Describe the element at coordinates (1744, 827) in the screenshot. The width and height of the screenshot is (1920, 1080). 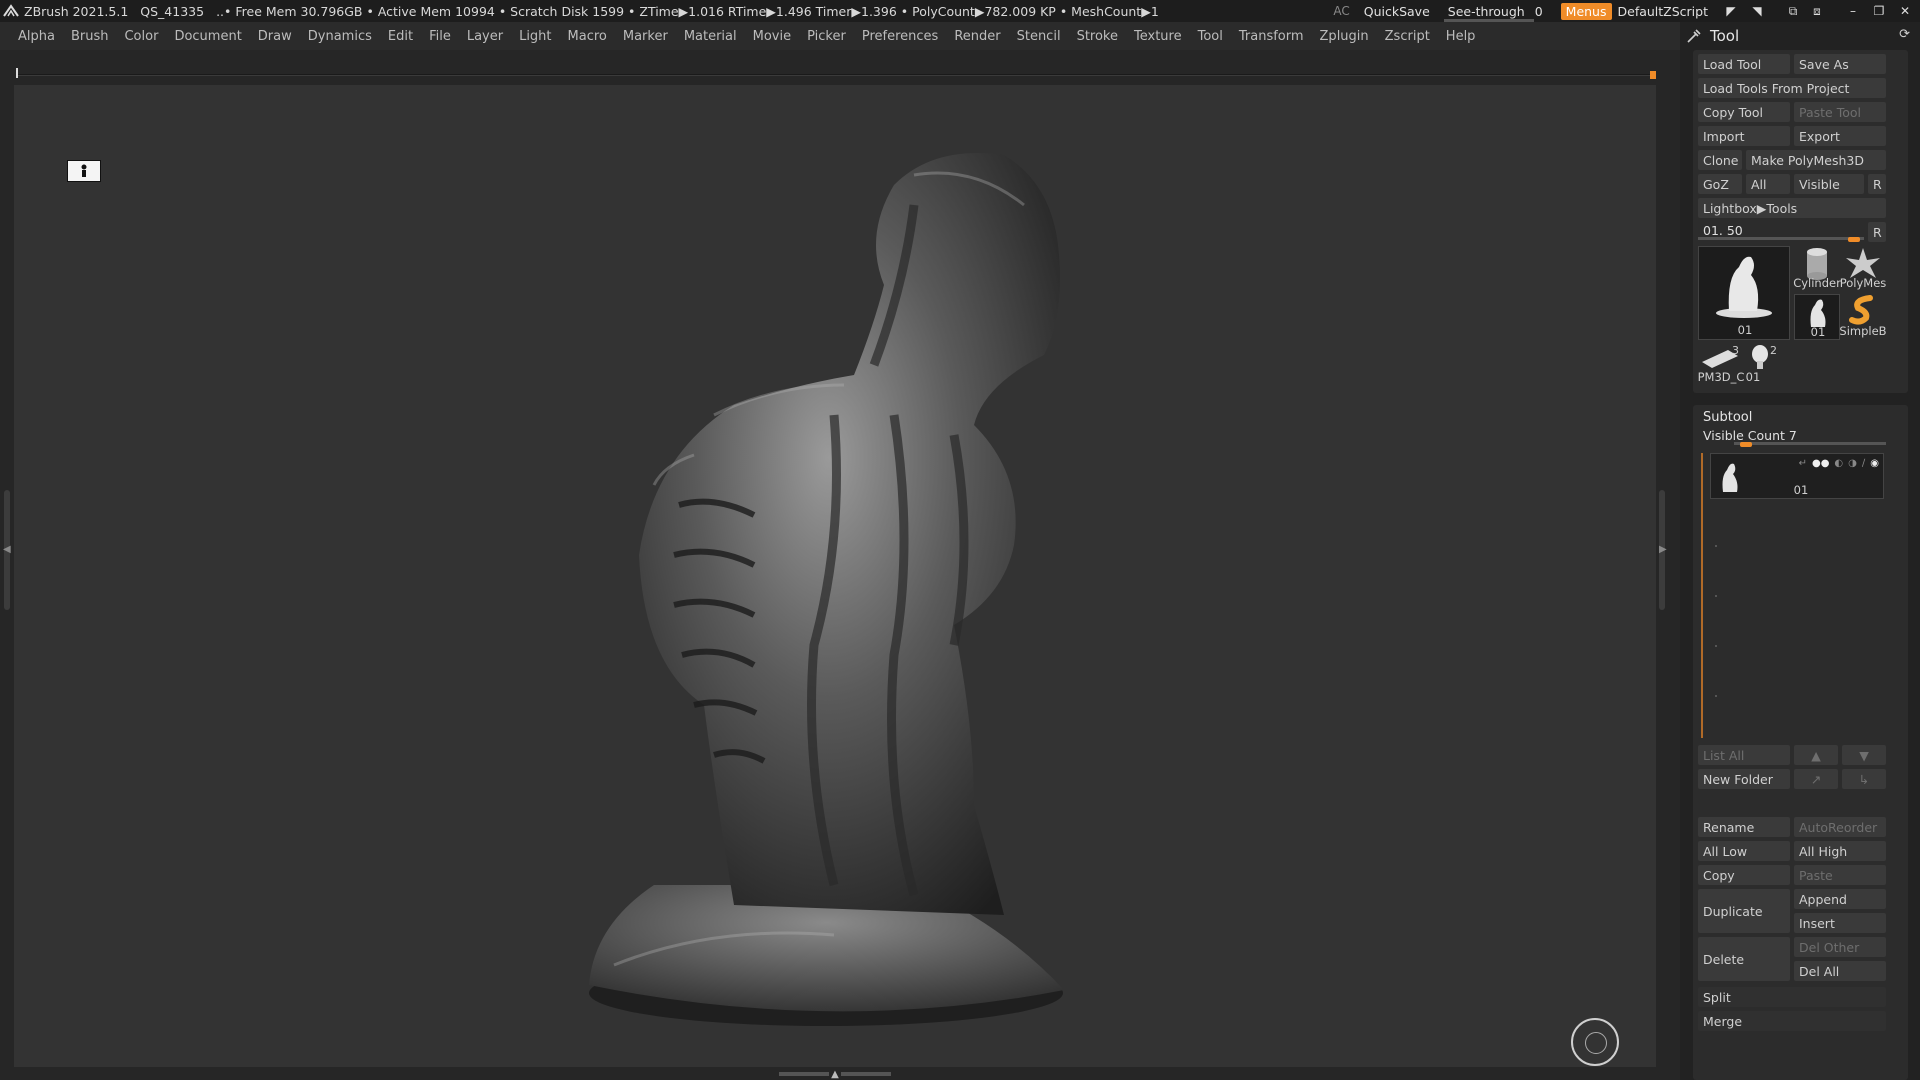
I see `rename-button: Rename` at that location.